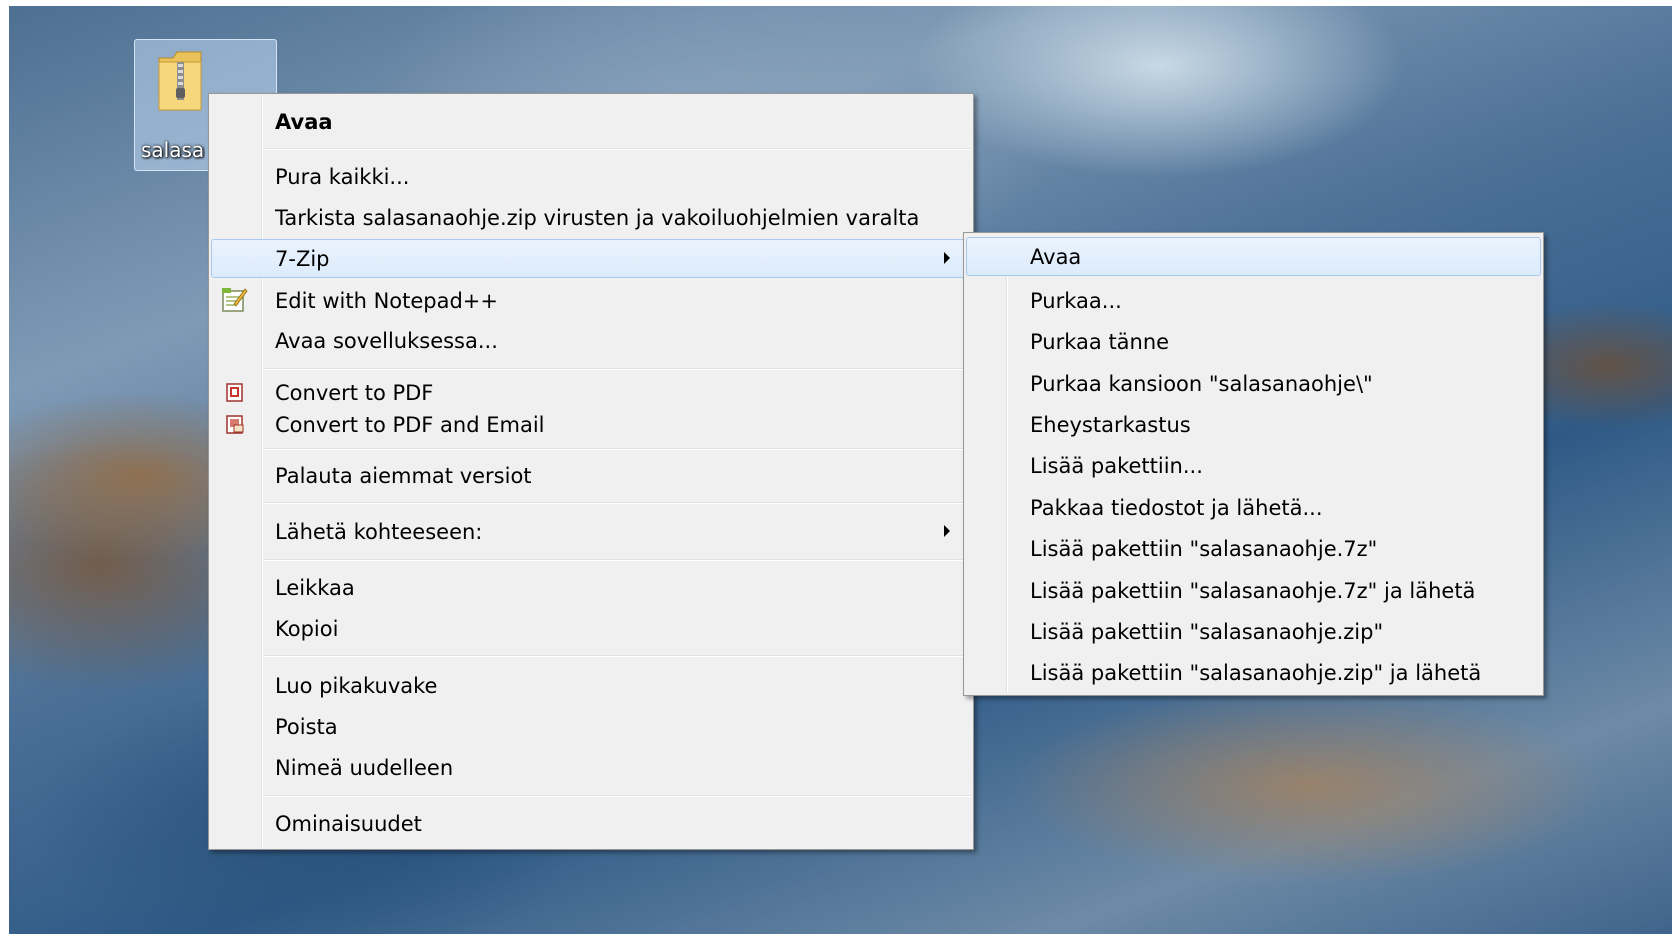 This screenshot has height=934, width=1672. I want to click on menu-item-label: Convert to PDF and Email, so click(410, 425).